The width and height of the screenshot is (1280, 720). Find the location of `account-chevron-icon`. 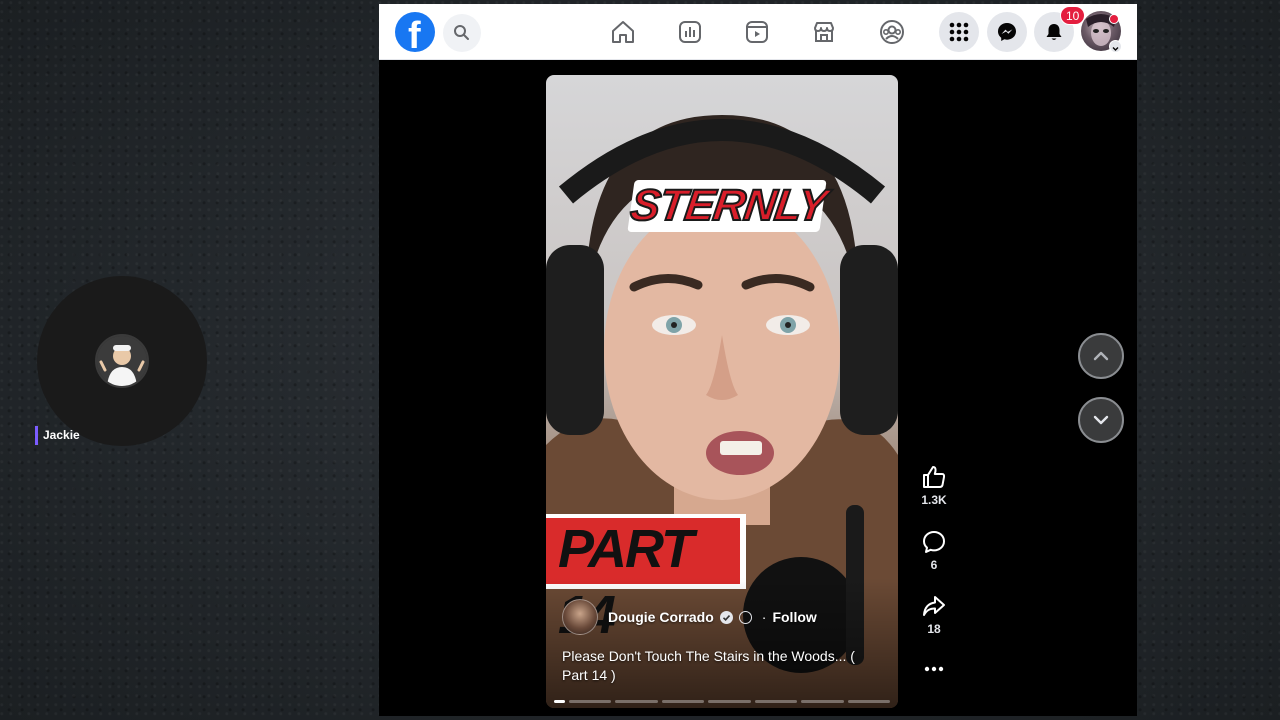

account-chevron-icon is located at coordinates (1115, 46).